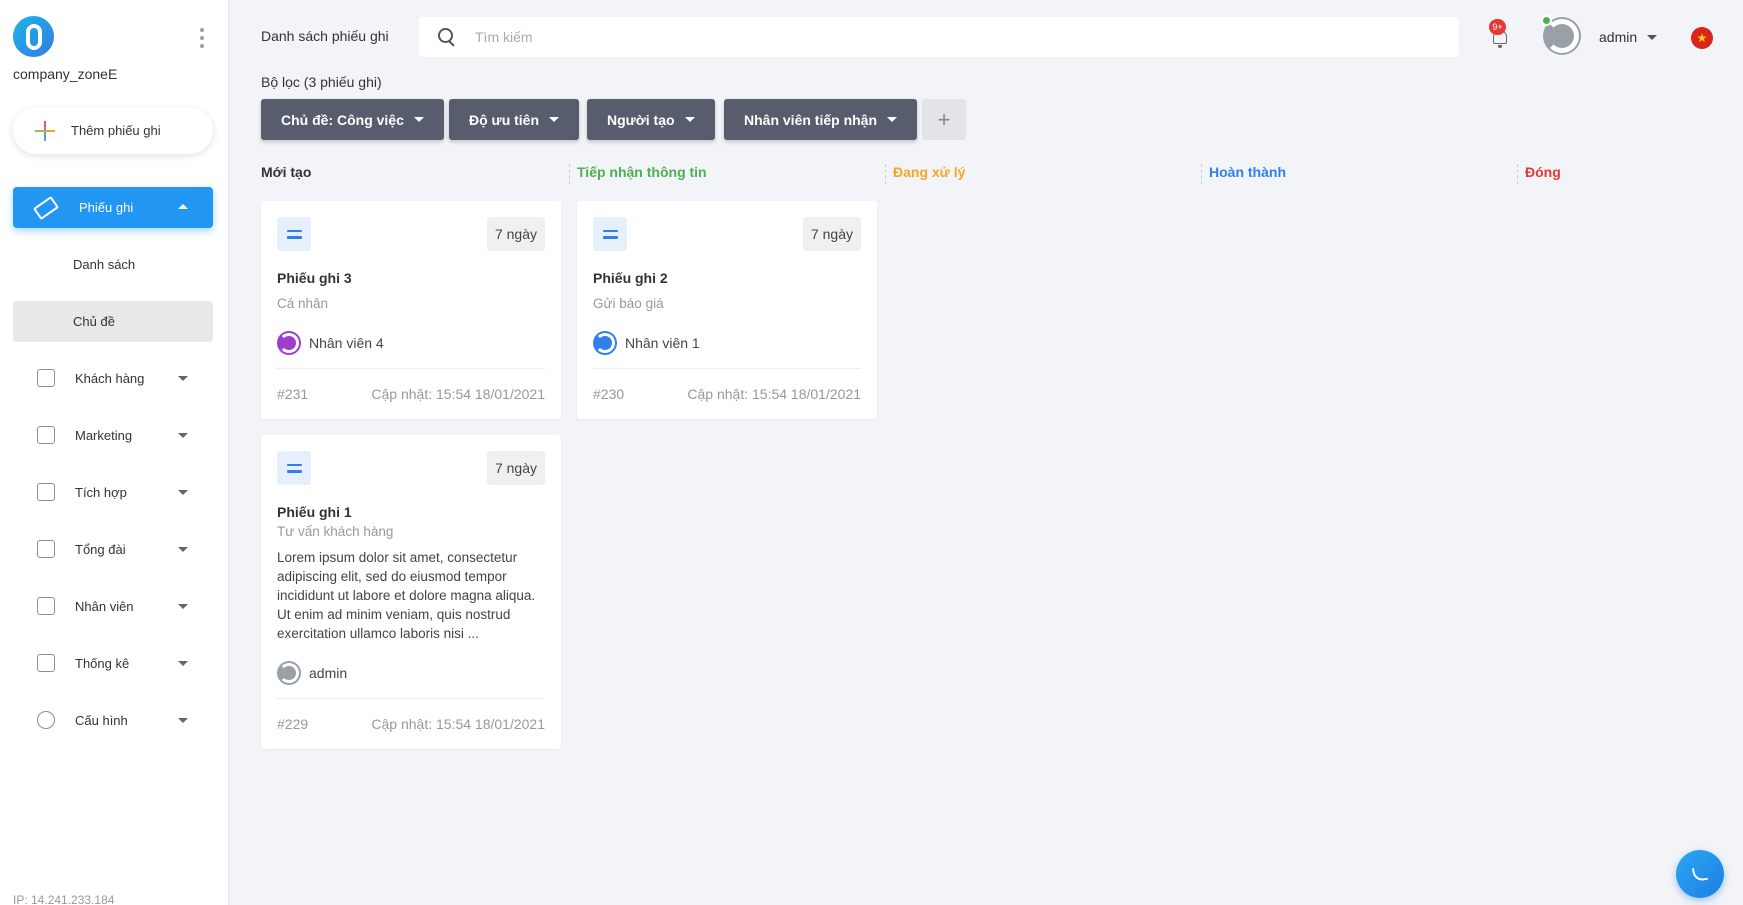 Image resolution: width=1743 pixels, height=905 pixels. I want to click on sidebar-item-label: Khách hàng, so click(110, 378).